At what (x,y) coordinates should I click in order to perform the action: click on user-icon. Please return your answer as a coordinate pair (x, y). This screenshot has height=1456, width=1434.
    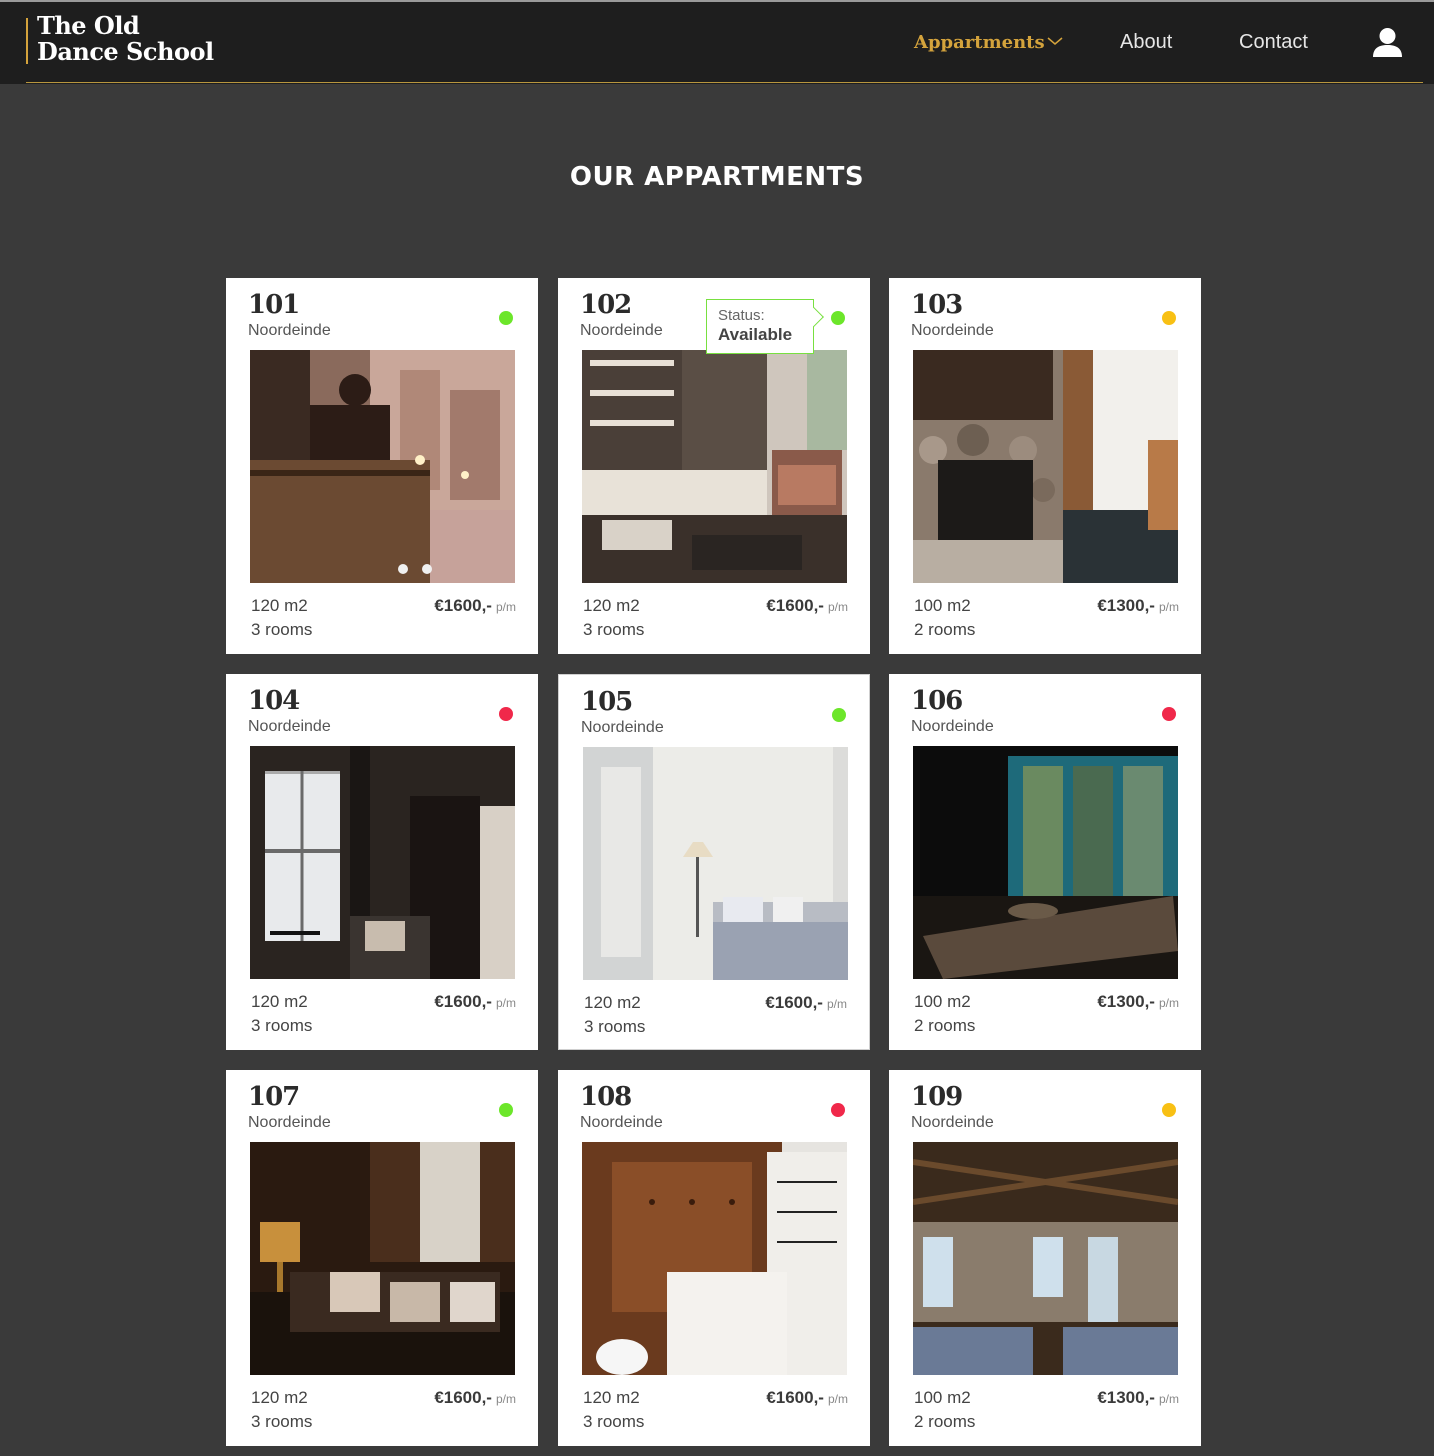
    Looking at the image, I should click on (1387, 43).